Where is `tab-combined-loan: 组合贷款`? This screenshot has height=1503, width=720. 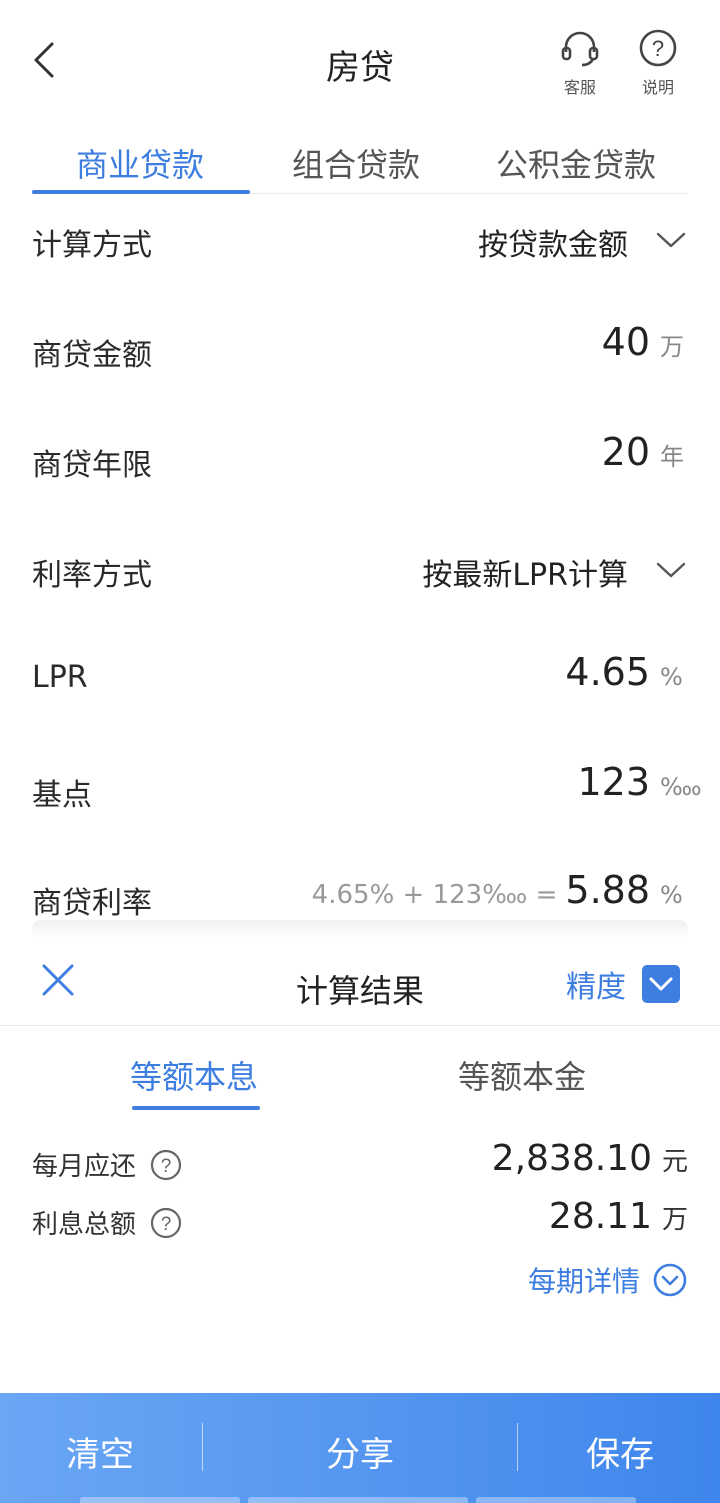 tab-combined-loan: 组合贷款 is located at coordinates (356, 163).